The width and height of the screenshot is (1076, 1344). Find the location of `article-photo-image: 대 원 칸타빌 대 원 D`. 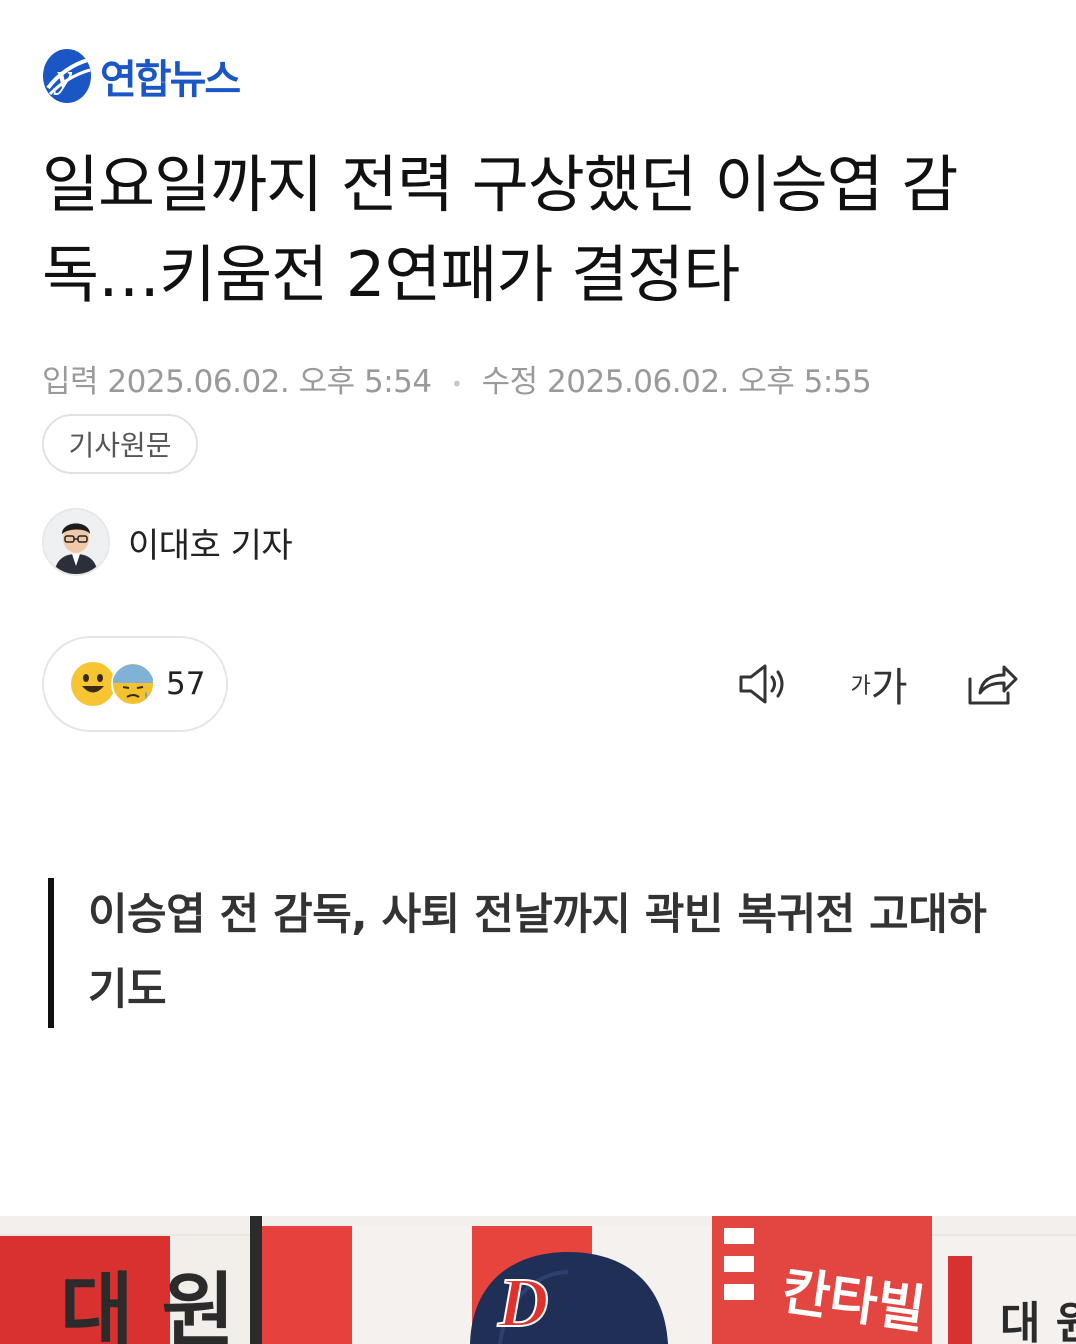

article-photo-image: 대 원 칸타빌 대 원 D is located at coordinates (538, 1280).